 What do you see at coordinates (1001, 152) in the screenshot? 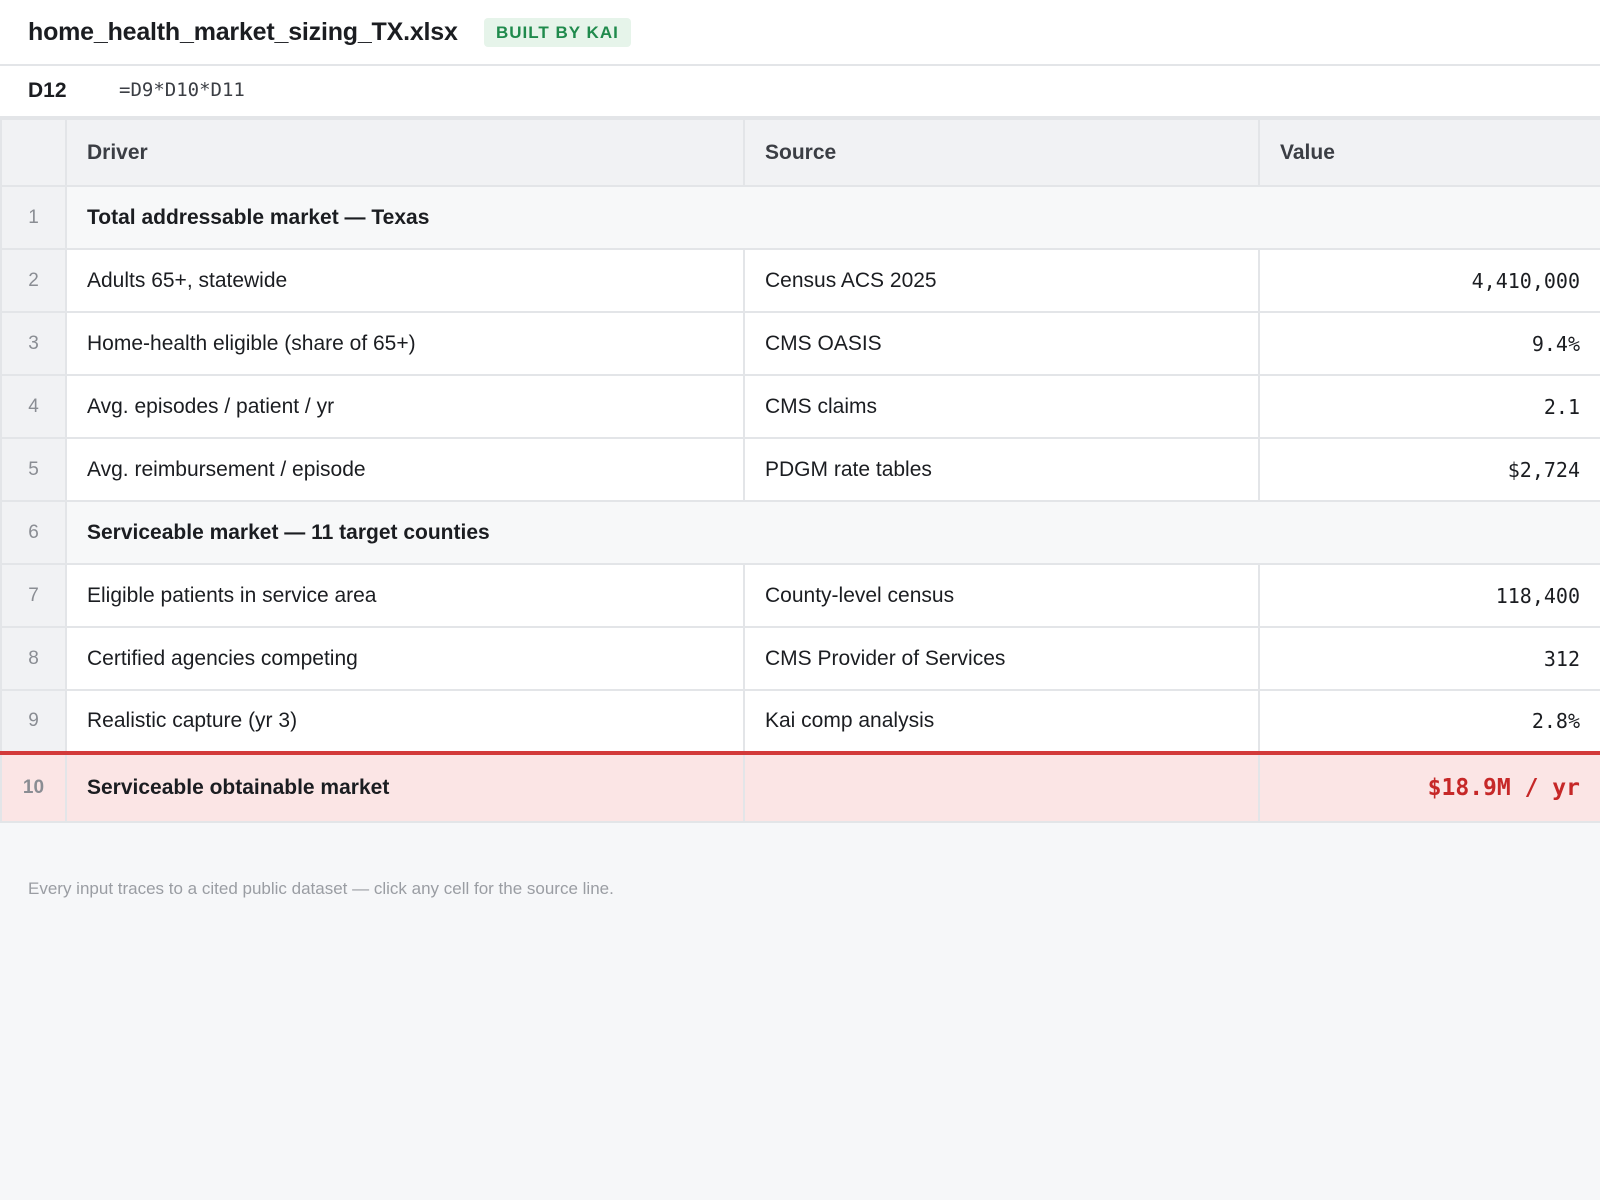
I see `column-header-source: Source` at bounding box center [1001, 152].